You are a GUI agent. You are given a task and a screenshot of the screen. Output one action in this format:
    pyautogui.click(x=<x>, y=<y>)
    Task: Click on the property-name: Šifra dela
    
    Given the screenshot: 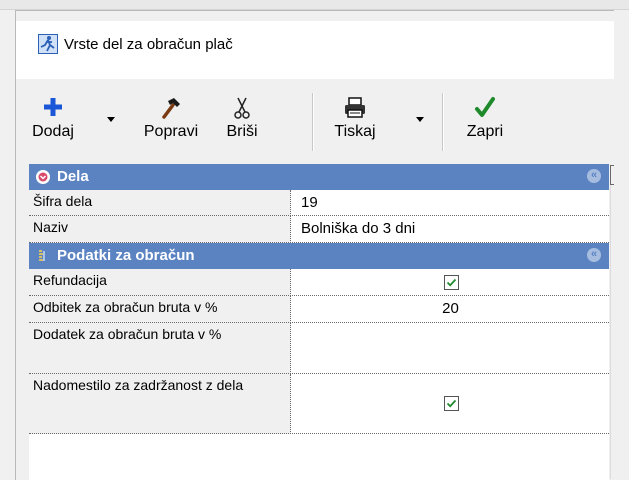 What is the action you would take?
    pyautogui.click(x=160, y=203)
    